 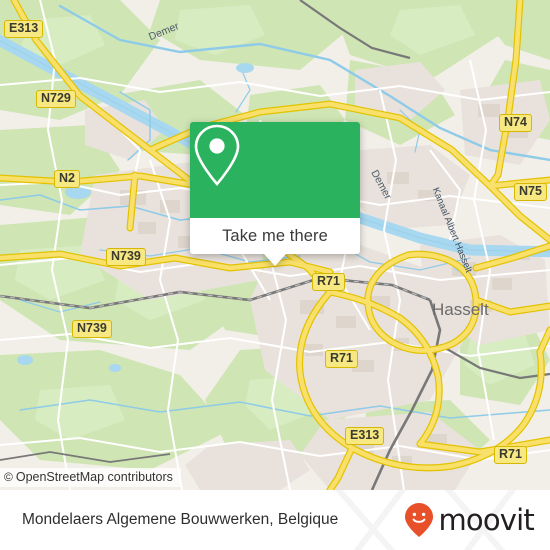 I want to click on moovit-logo: moovit, so click(x=469, y=520).